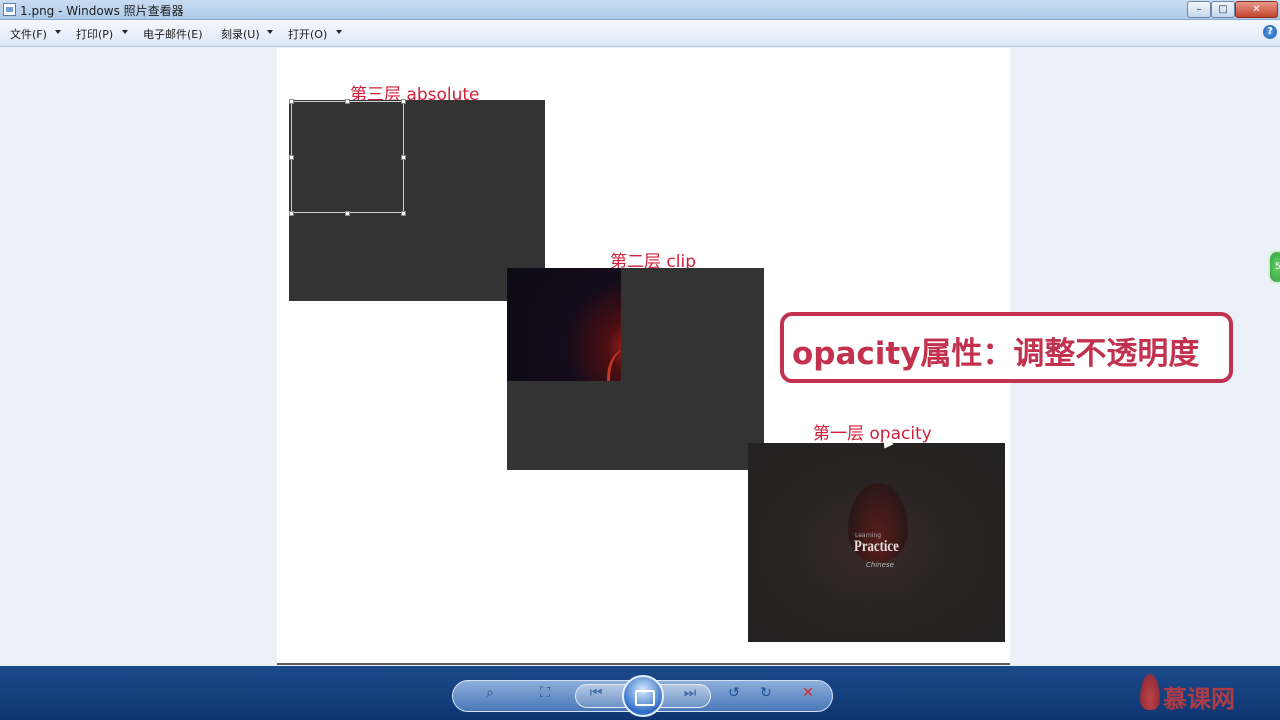  What do you see at coordinates (1270, 32) in the screenshot?
I see `help-icon: ?` at bounding box center [1270, 32].